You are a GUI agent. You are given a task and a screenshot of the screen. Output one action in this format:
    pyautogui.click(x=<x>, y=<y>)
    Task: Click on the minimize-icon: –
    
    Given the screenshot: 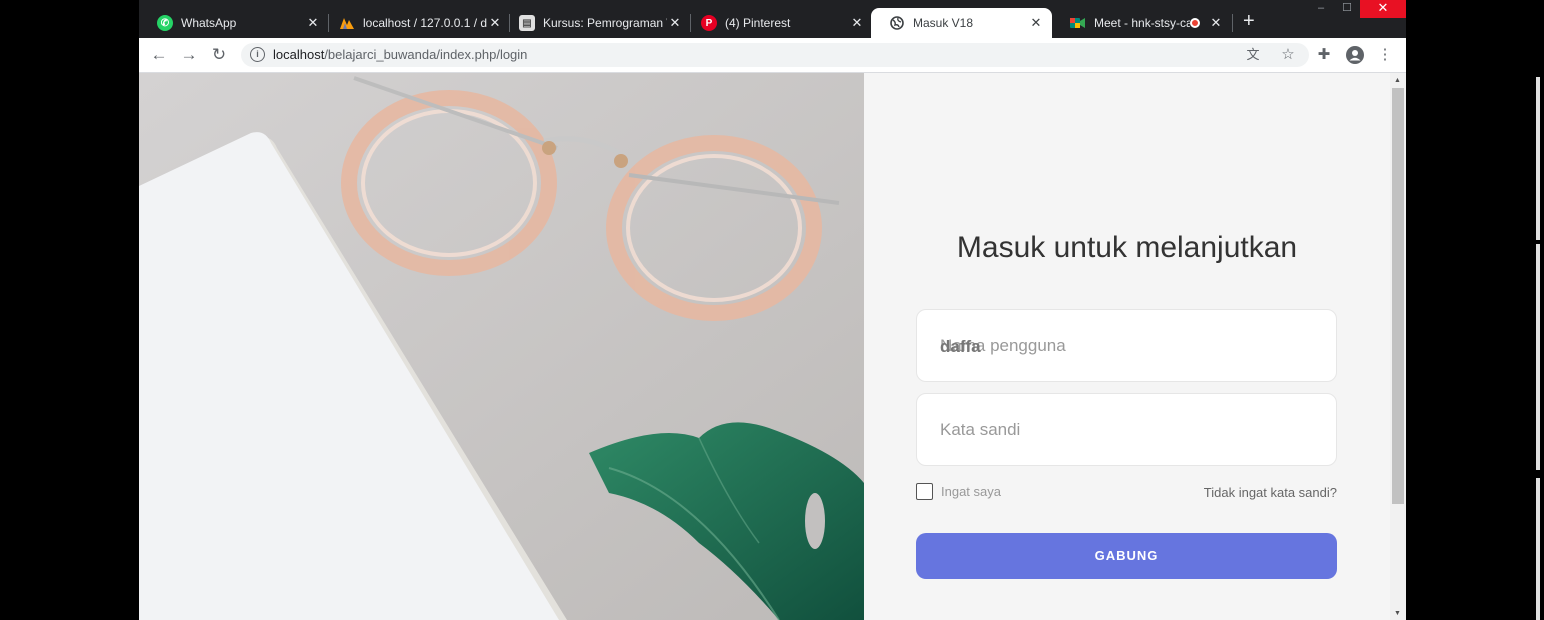 What is the action you would take?
    pyautogui.click(x=1321, y=9)
    